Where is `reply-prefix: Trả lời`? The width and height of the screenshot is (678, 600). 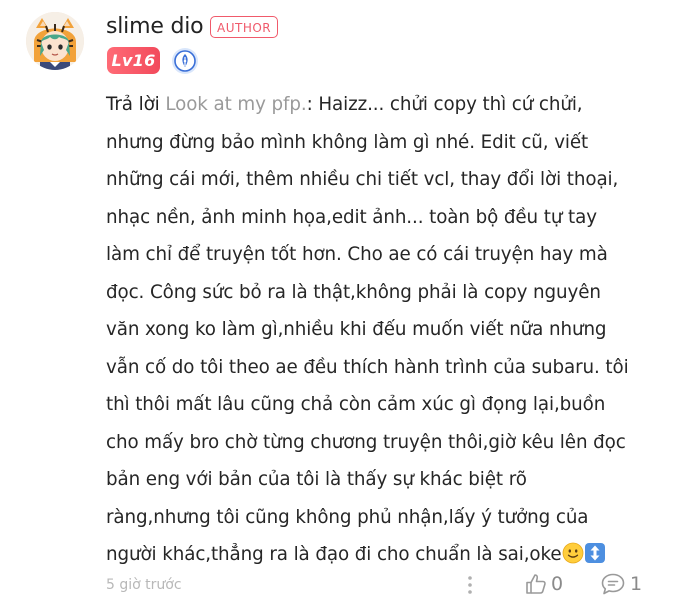
reply-prefix: Trả lời is located at coordinates (136, 104).